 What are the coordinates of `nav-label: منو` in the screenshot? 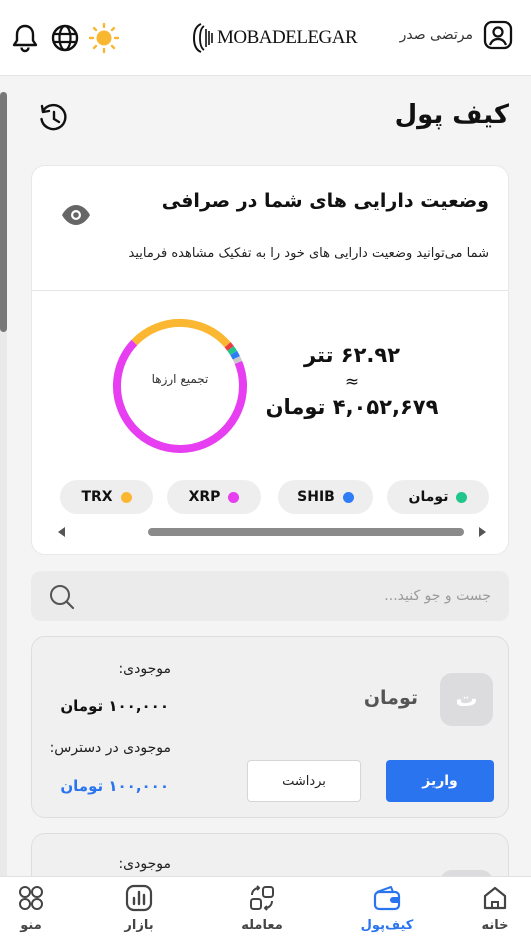 It's located at (31, 925).